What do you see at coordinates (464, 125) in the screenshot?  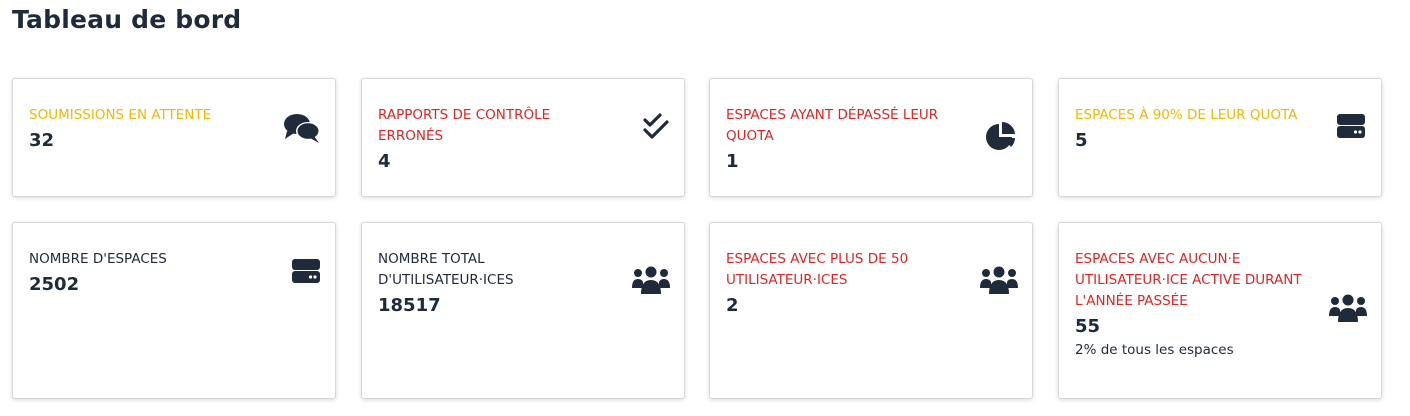 I see `card-label: RAPPORTS DE CONTRÔLE ERRONÉS` at bounding box center [464, 125].